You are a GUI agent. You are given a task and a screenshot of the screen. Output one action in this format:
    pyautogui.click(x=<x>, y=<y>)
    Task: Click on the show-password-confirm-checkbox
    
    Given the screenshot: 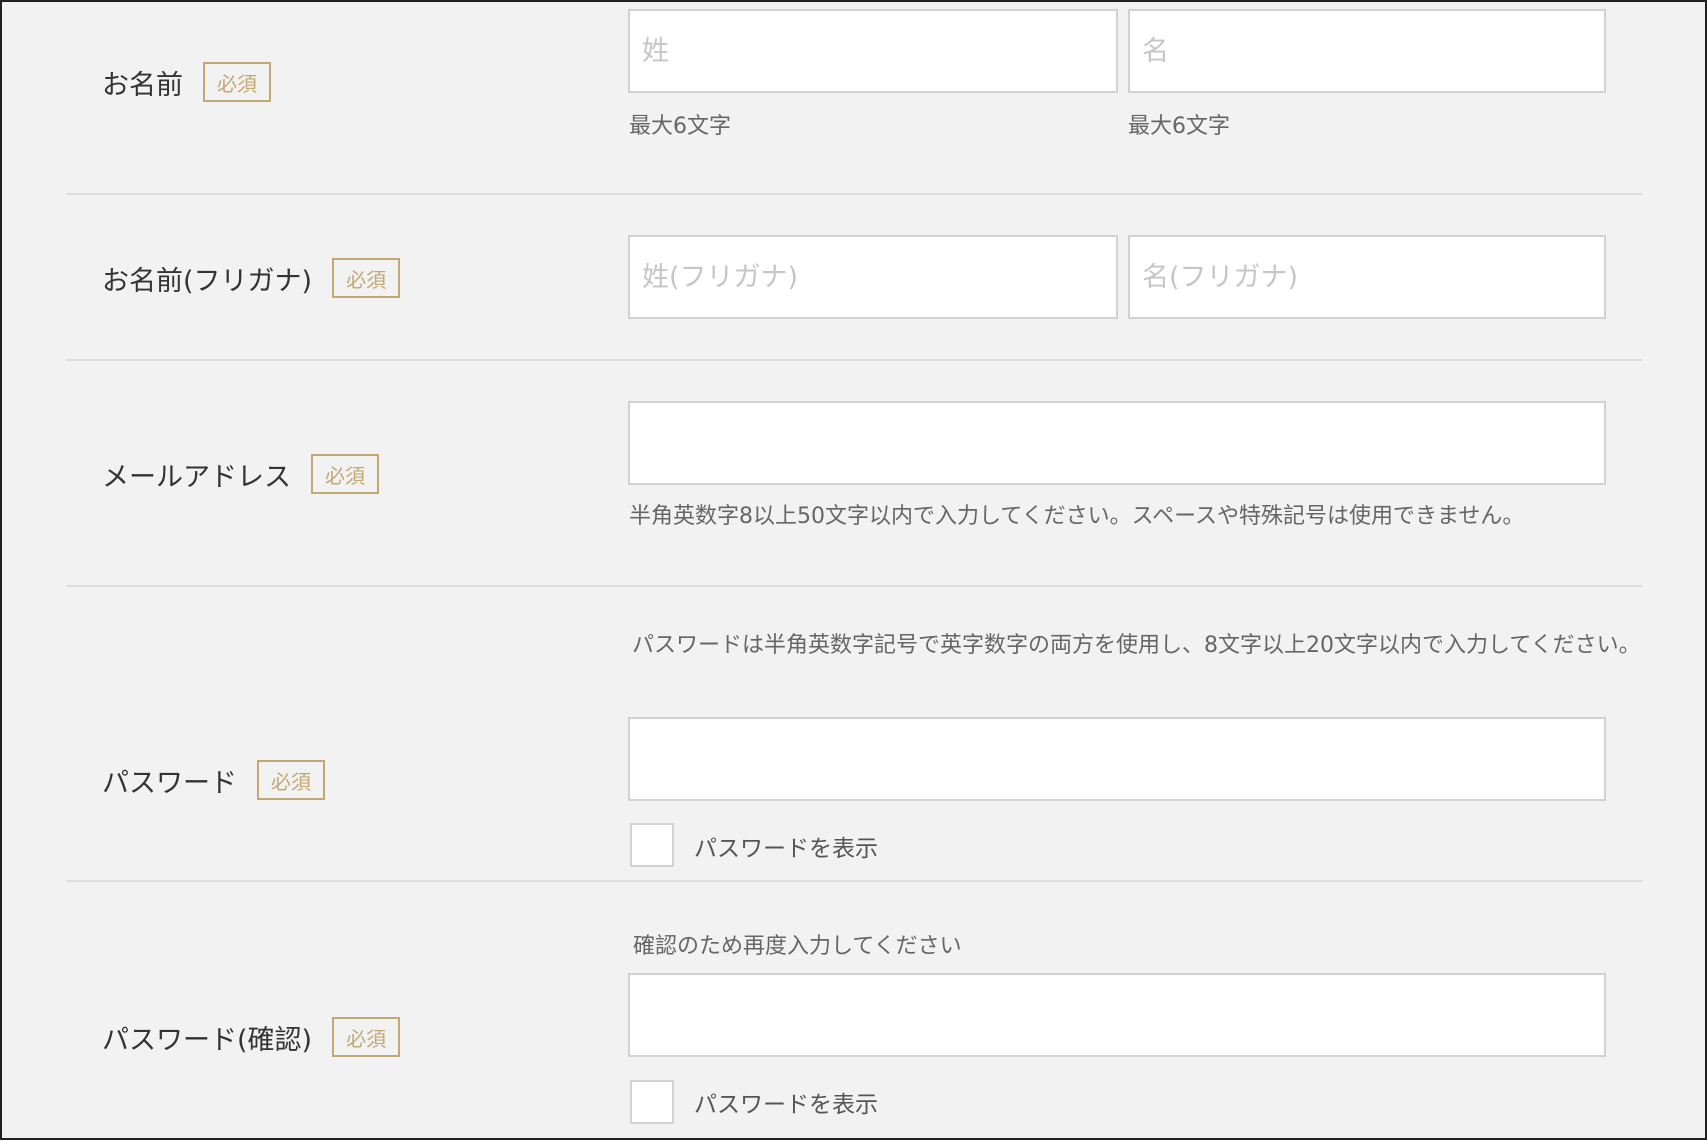 What is the action you would take?
    pyautogui.click(x=652, y=1102)
    